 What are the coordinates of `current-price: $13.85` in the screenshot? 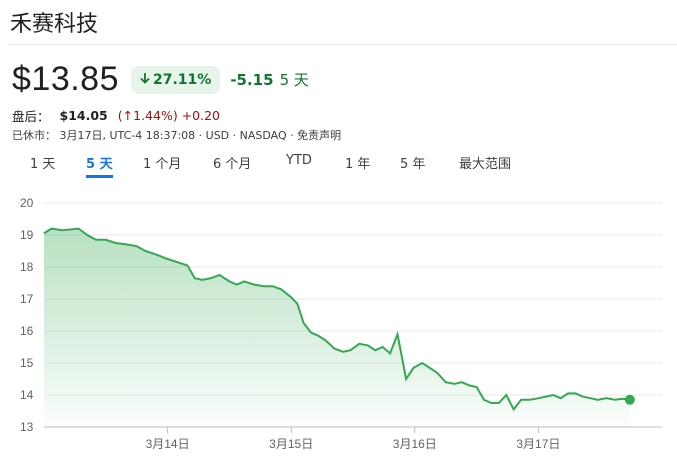 It's located at (65, 79).